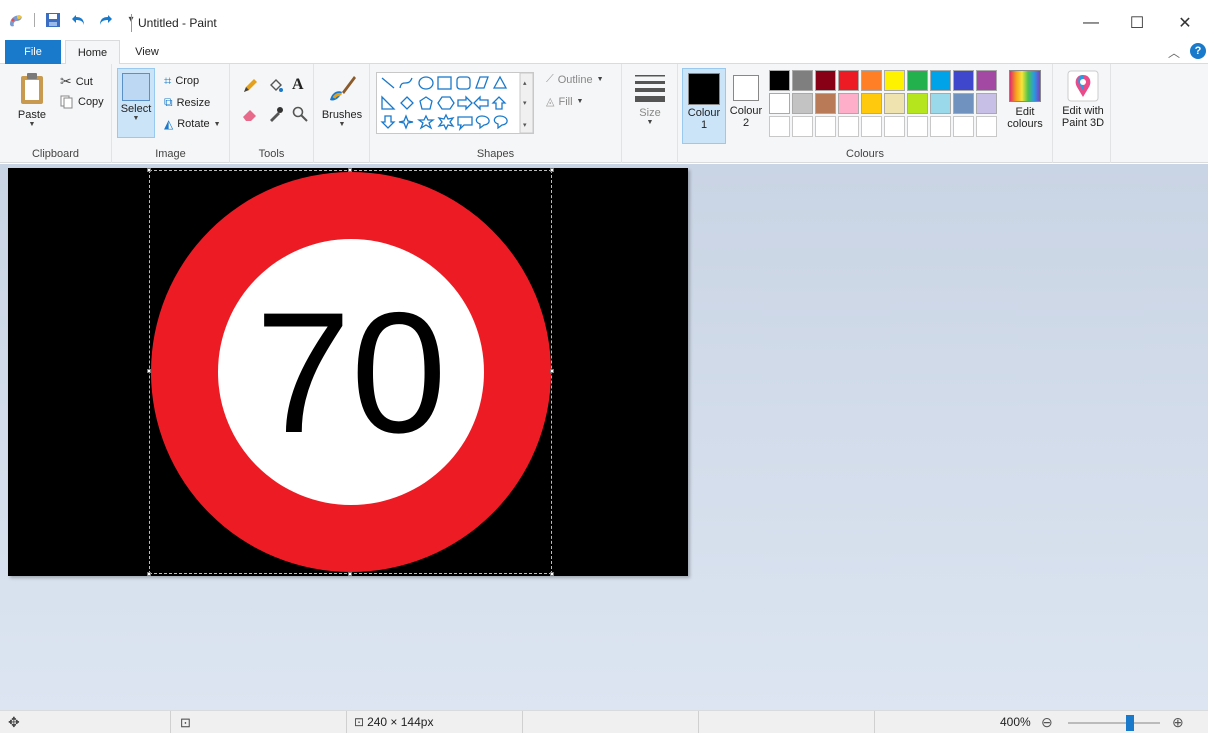 This screenshot has width=1208, height=733. What do you see at coordinates (580, 101) in the screenshot?
I see `fill-dropdown-icon: ▼` at bounding box center [580, 101].